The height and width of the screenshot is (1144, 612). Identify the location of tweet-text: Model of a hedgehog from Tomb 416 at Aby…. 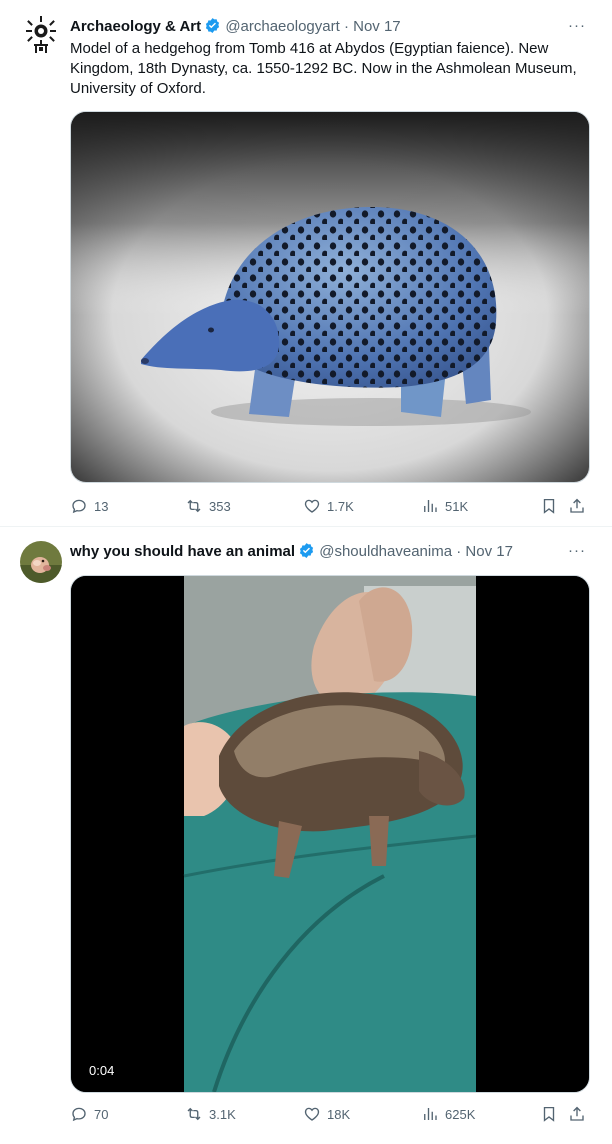
(323, 68).